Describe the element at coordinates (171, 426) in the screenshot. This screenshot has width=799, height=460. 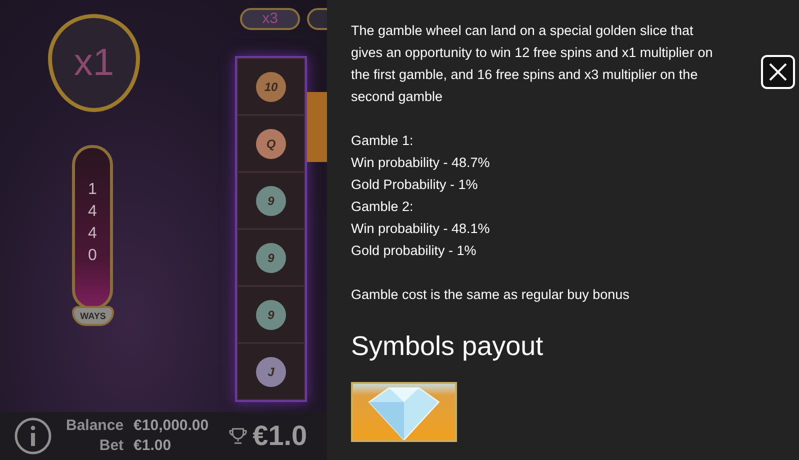
I see `balance-value: €10,000.00` at that location.